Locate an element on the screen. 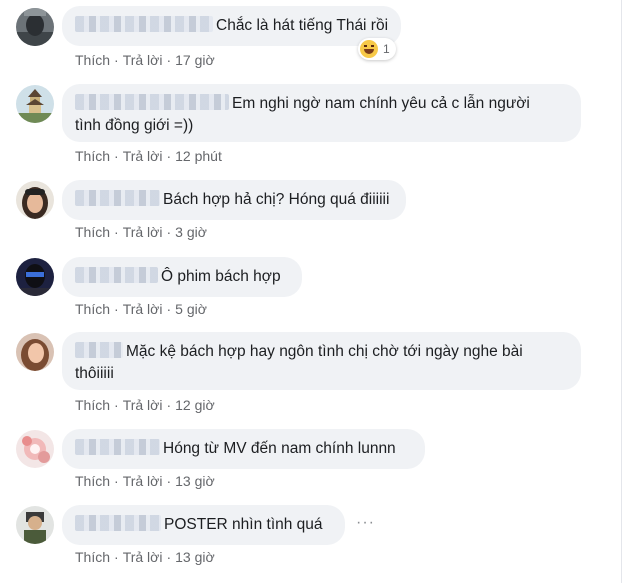 The height and width of the screenshot is (583, 626). comment-text: Ô phim bách hợp is located at coordinates (221, 276).